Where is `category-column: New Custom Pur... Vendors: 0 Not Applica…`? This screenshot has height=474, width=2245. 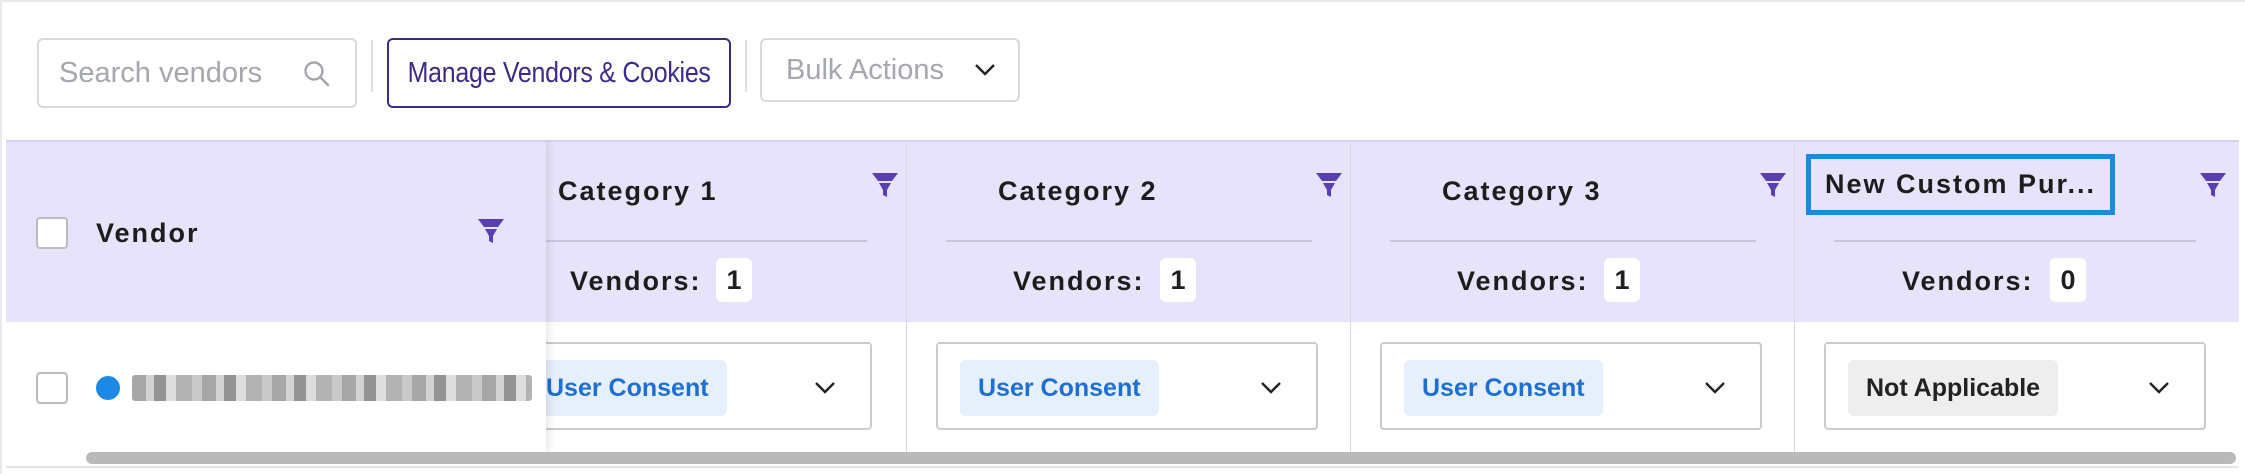
category-column: New Custom Pur... Vendors: 0 Not Applica… is located at coordinates (2016, 296).